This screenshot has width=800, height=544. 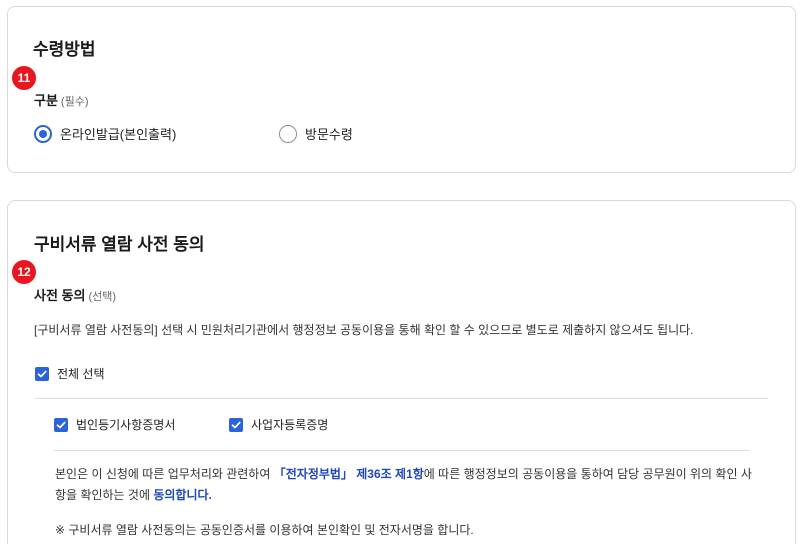 I want to click on select-all-label: 전체 선택, so click(x=81, y=374).